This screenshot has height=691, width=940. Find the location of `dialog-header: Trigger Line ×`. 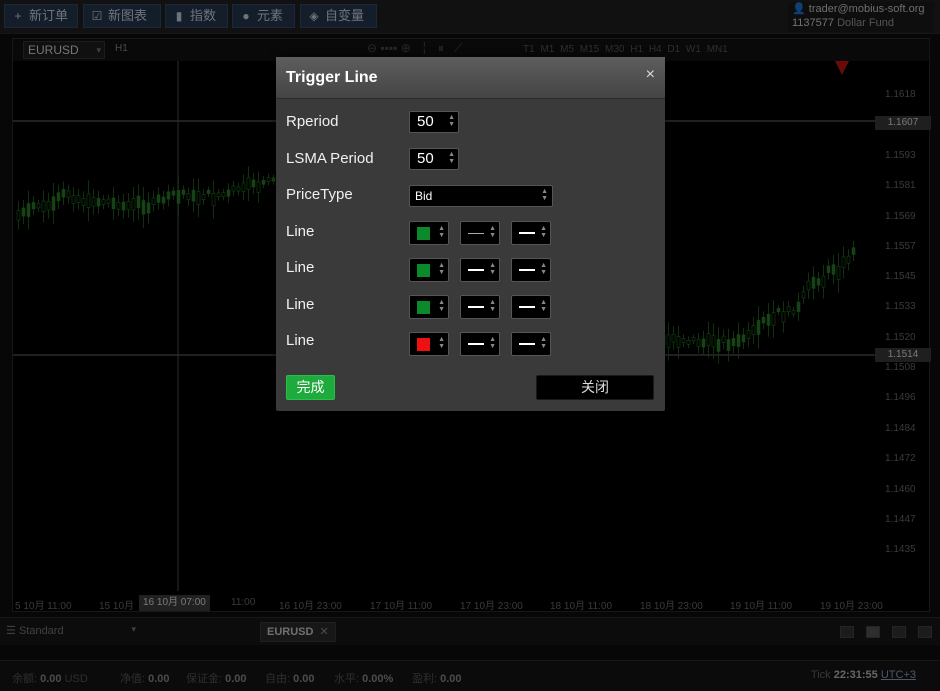

dialog-header: Trigger Line × is located at coordinates (470, 78).